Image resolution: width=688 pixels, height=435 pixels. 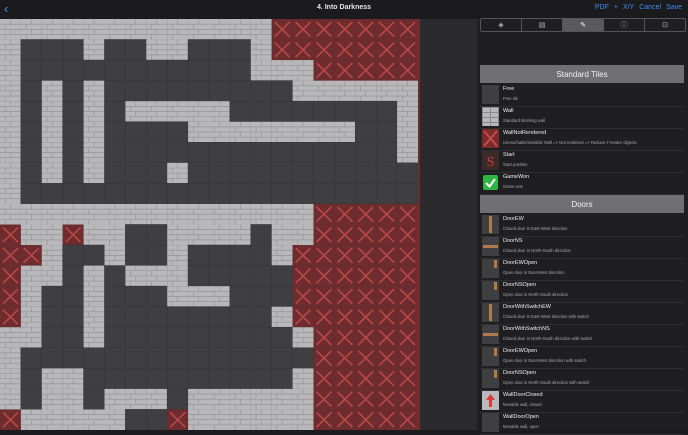 I want to click on tile-start: S Start Start position, so click(x=582, y=161).